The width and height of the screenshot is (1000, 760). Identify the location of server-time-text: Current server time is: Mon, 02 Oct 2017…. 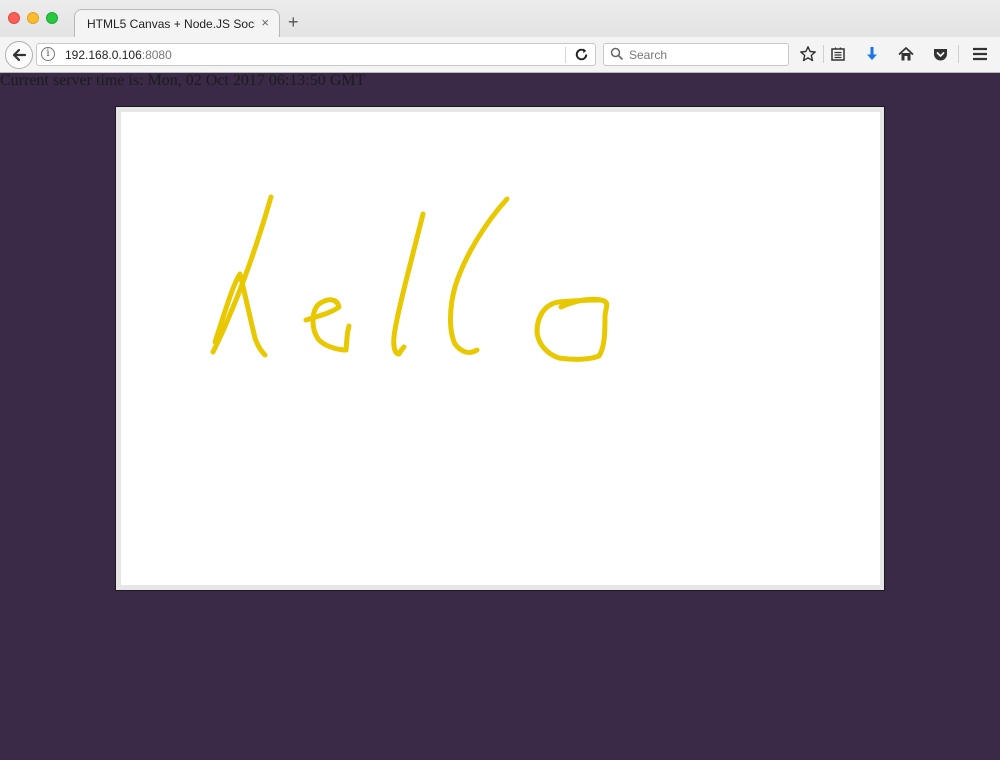
(183, 80).